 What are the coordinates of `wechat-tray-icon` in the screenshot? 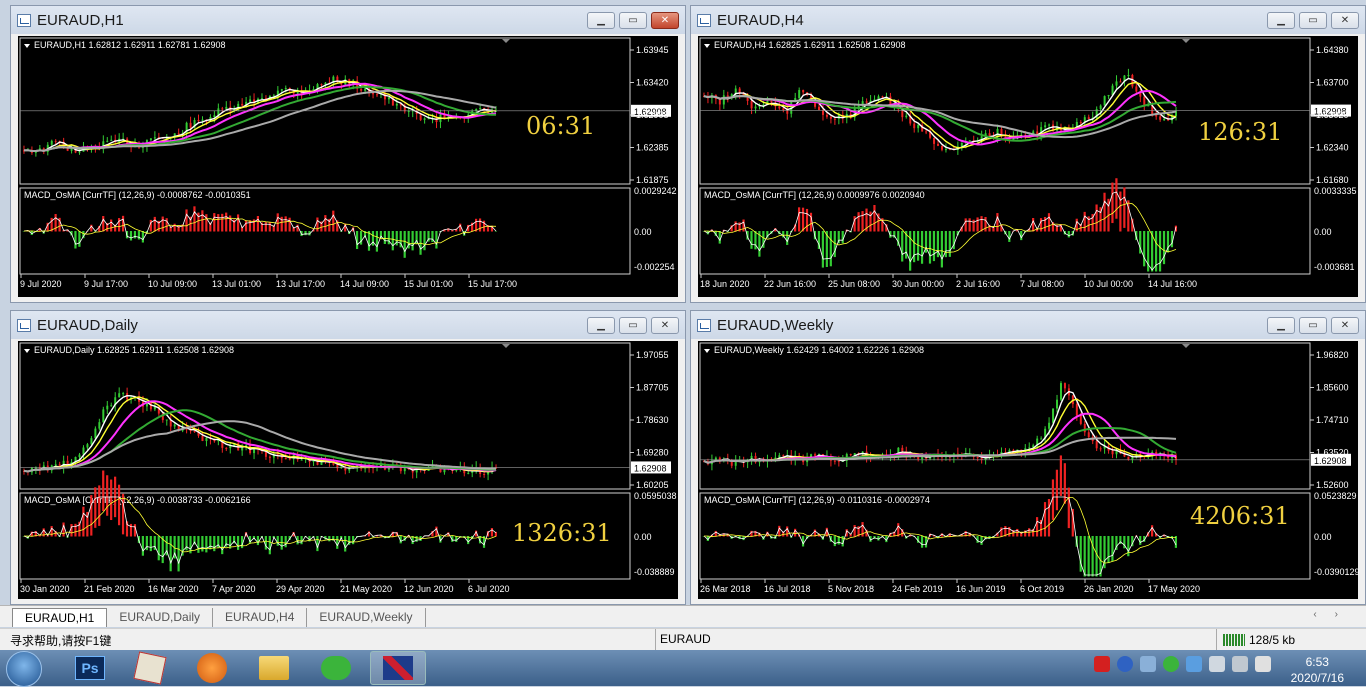 It's located at (1171, 664).